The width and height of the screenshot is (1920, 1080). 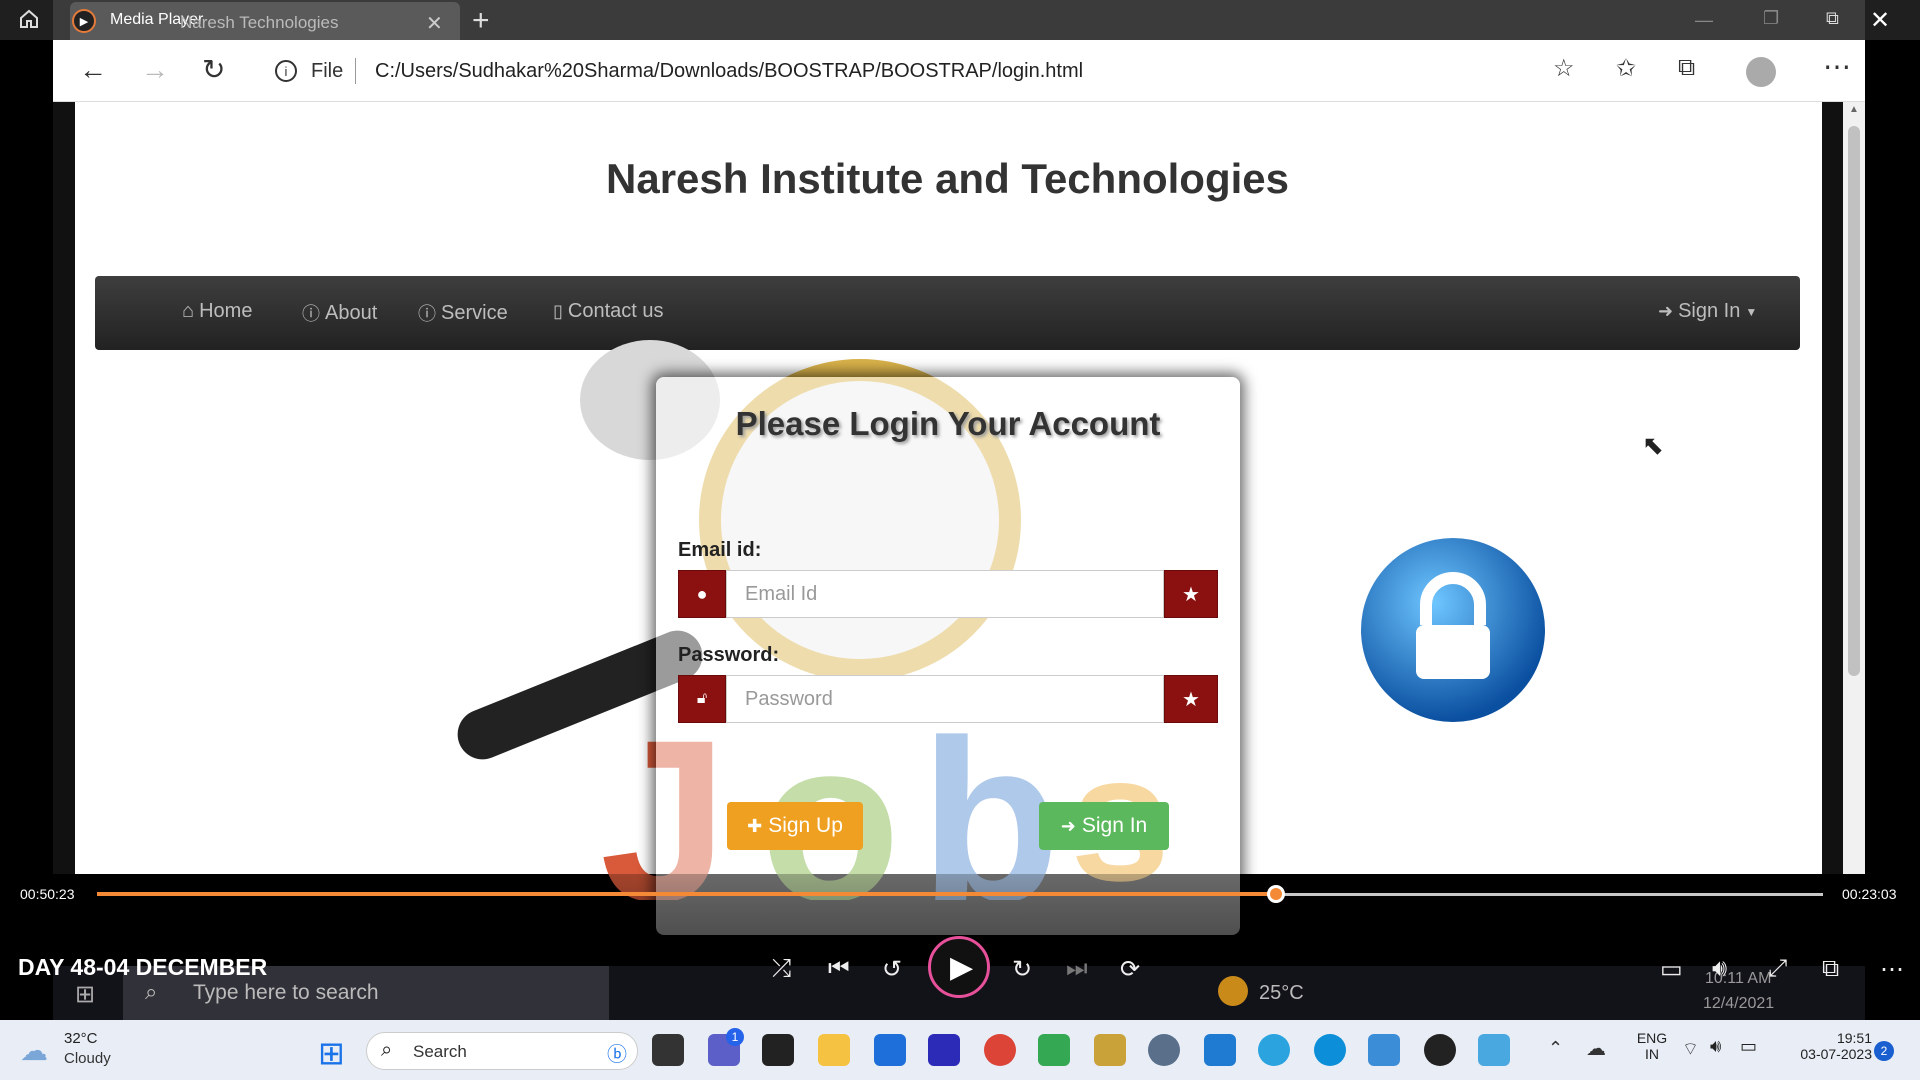 What do you see at coordinates (1384, 1050) in the screenshot?
I see `notepad-icon` at bounding box center [1384, 1050].